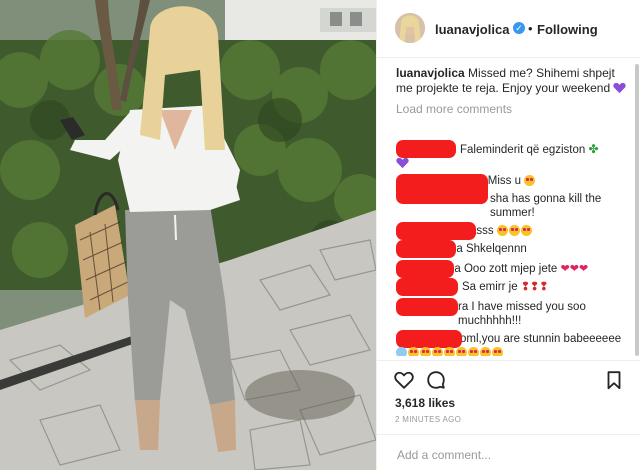 This screenshot has height=471, width=640. What do you see at coordinates (508, 415) in the screenshot?
I see `post-actions: 3,618 likes 2 MINUTES AGO` at bounding box center [508, 415].